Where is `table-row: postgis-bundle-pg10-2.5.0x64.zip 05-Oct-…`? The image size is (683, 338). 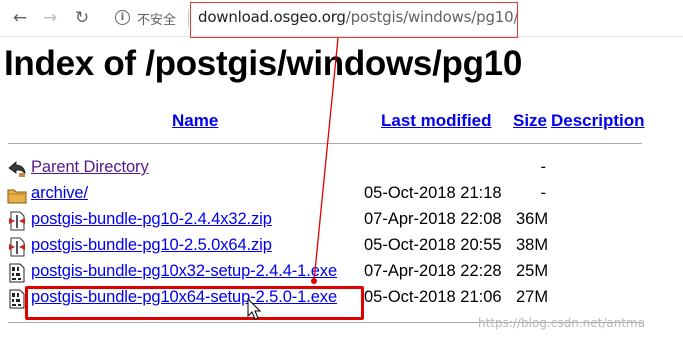
table-row: postgis-bundle-pg10-2.5.0x64.zip 05-Oct-… is located at coordinates (341, 248).